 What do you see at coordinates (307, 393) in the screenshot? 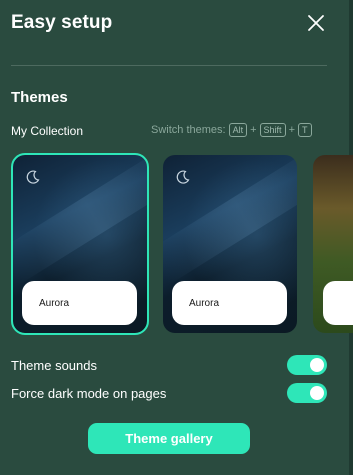
I see `force-dark-mode-toggle` at bounding box center [307, 393].